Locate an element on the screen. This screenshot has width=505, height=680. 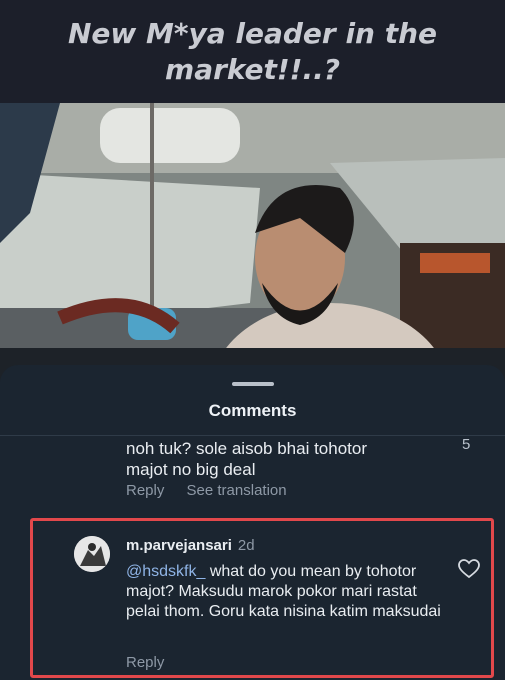
comment-time: 2d is located at coordinates (246, 545).